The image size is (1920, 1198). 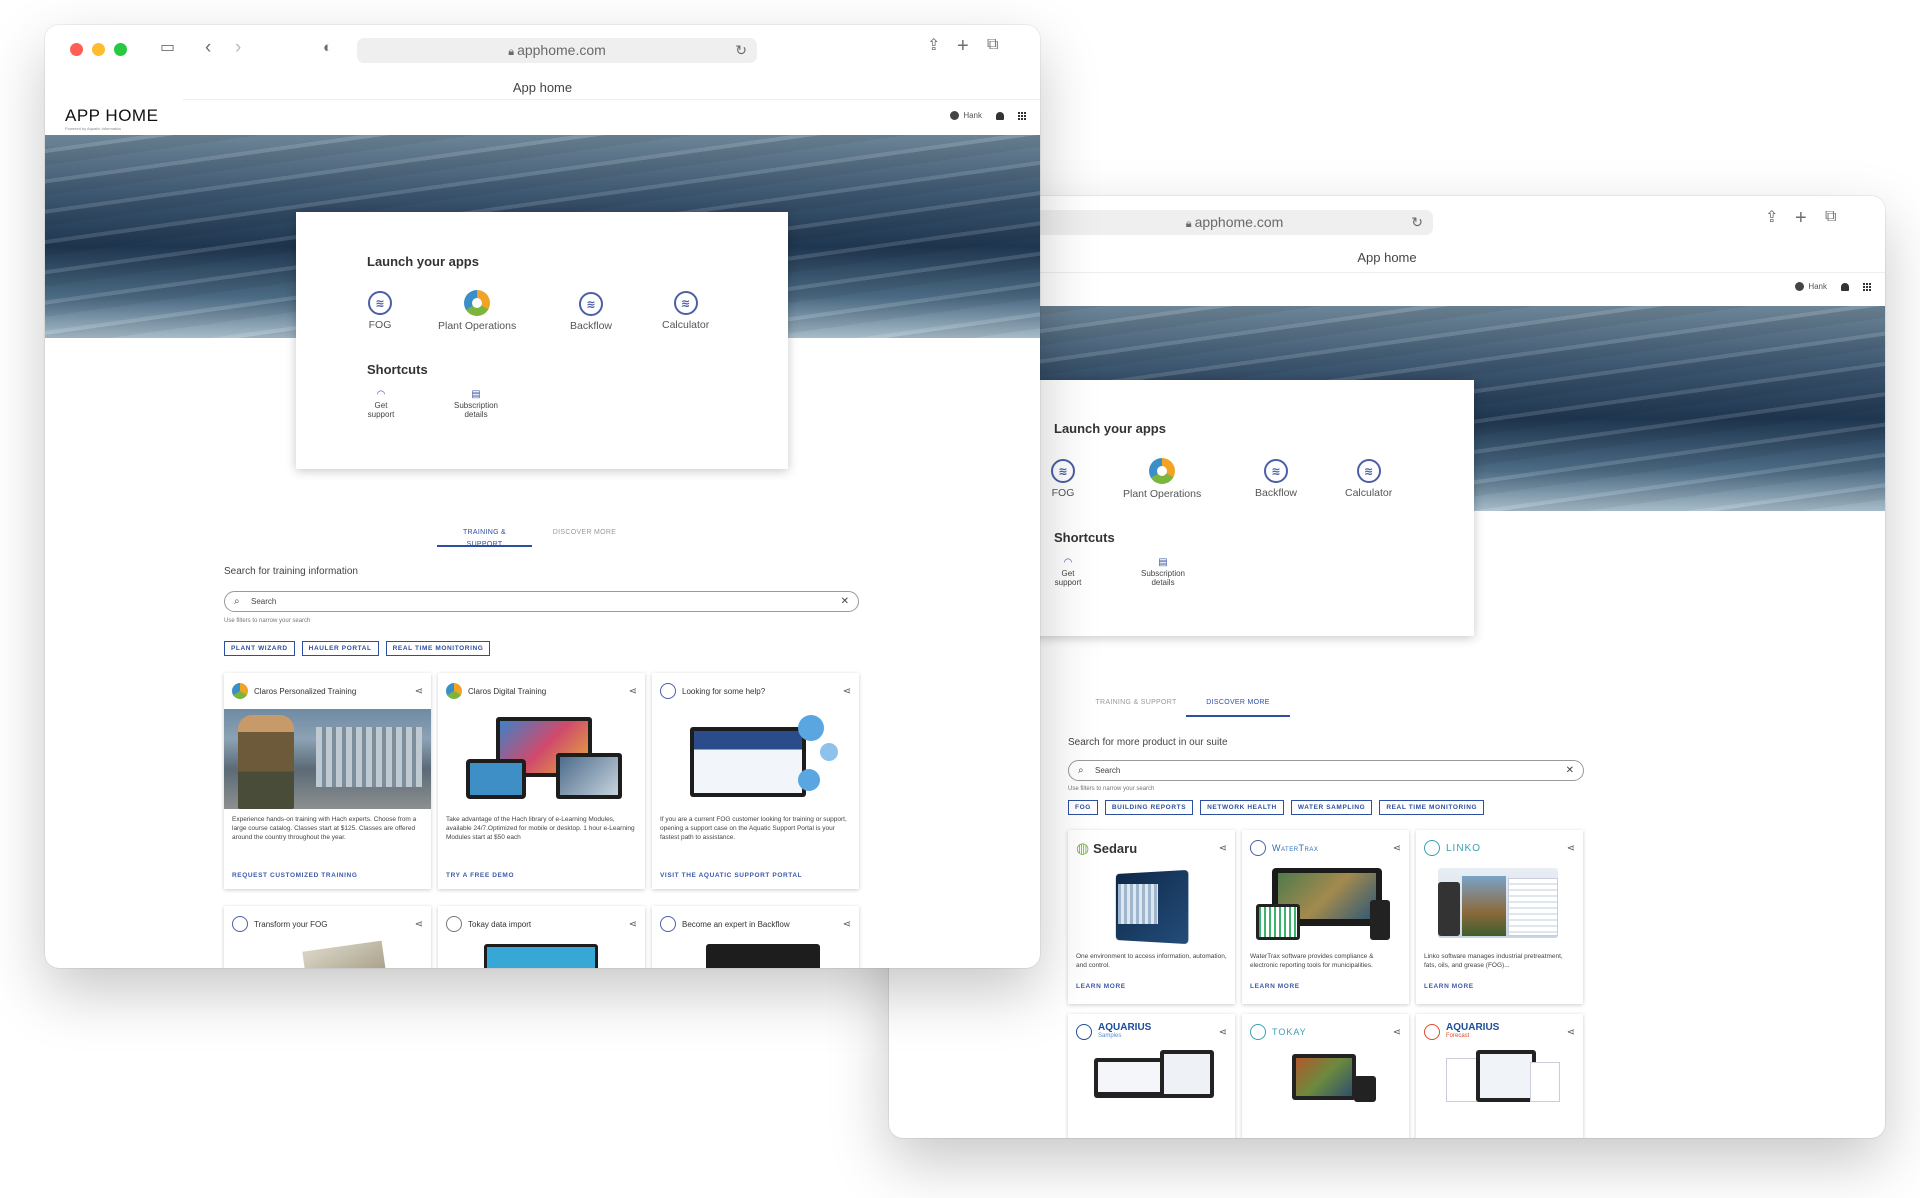 What do you see at coordinates (955, 115) in the screenshot?
I see `user-icon` at bounding box center [955, 115].